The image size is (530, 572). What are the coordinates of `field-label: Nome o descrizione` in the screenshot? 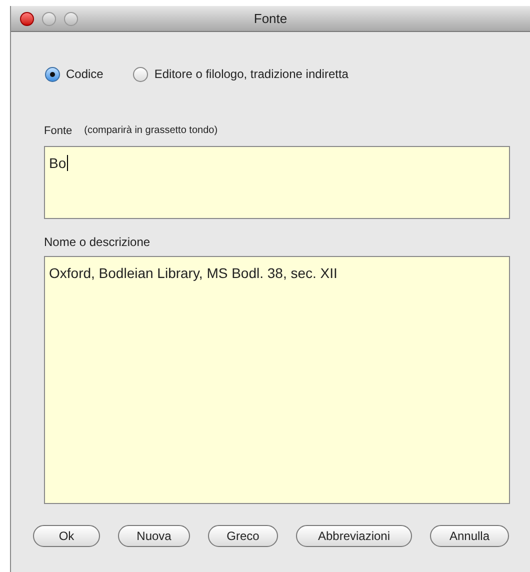 It's located at (98, 242).